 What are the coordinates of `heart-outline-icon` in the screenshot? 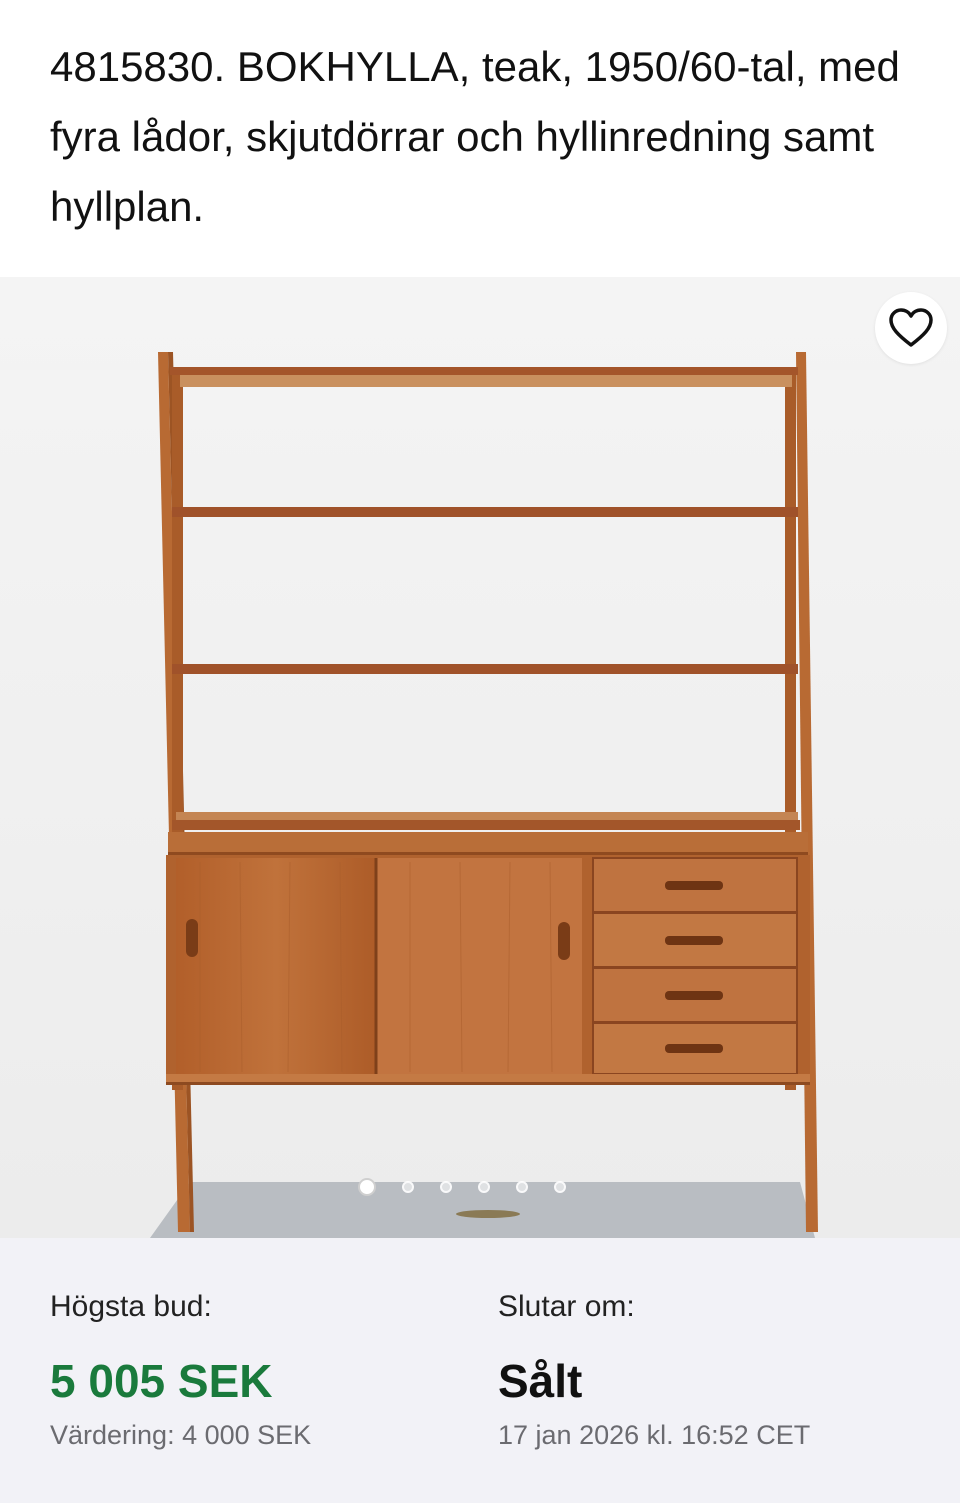 It's located at (911, 327).